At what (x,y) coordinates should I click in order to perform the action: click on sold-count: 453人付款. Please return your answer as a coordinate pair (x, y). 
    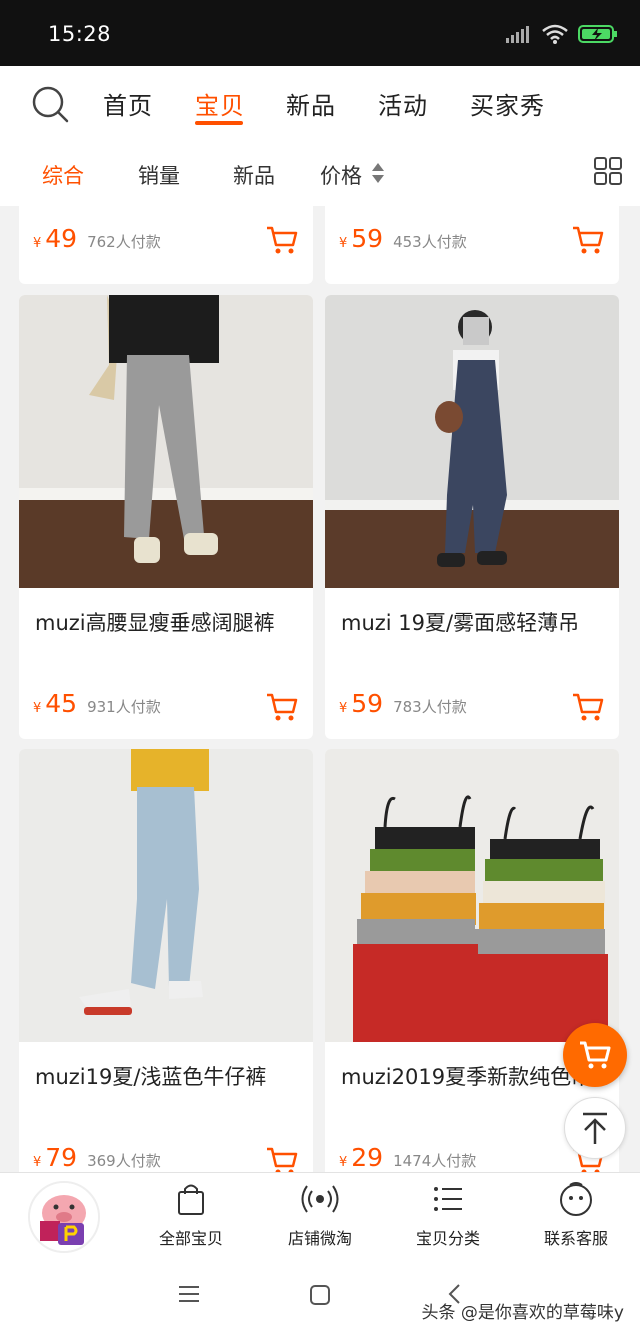
    Looking at the image, I should click on (430, 242).